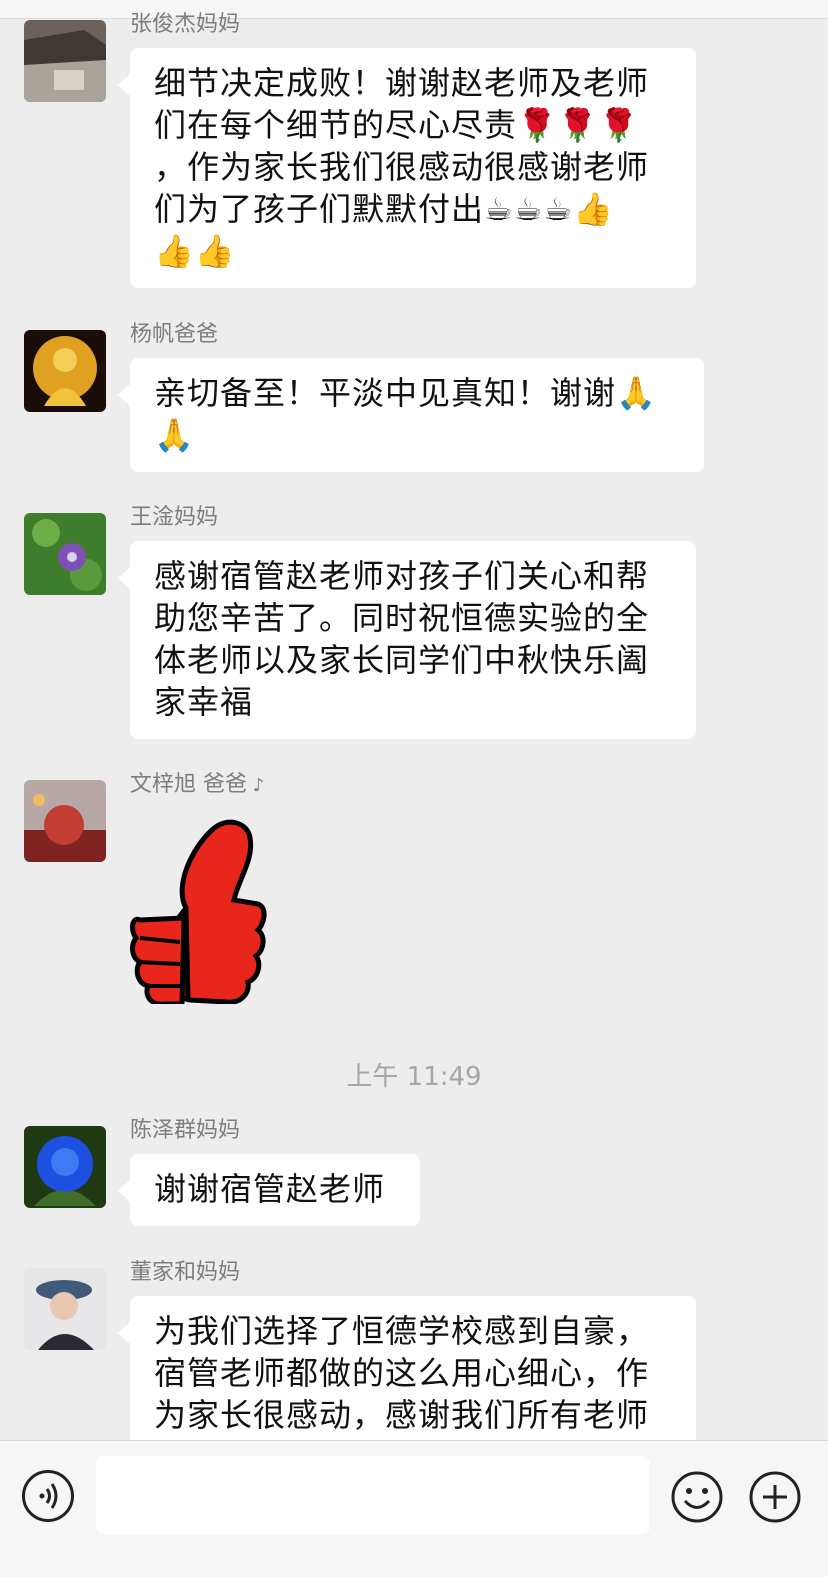 Image resolution: width=828 pixels, height=1577 pixels. I want to click on message-text: ，作为家长我们很感动很感谢老师, so click(402, 167).